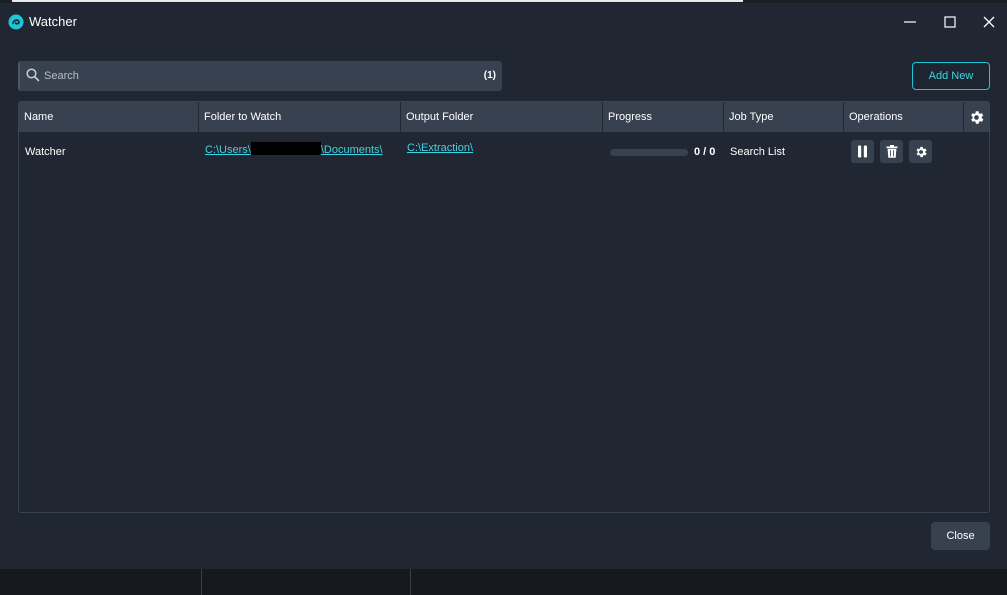 The width and height of the screenshot is (1007, 595). Describe the element at coordinates (440, 159) in the screenshot. I see `output-folder-link: C:\Extraction\` at that location.